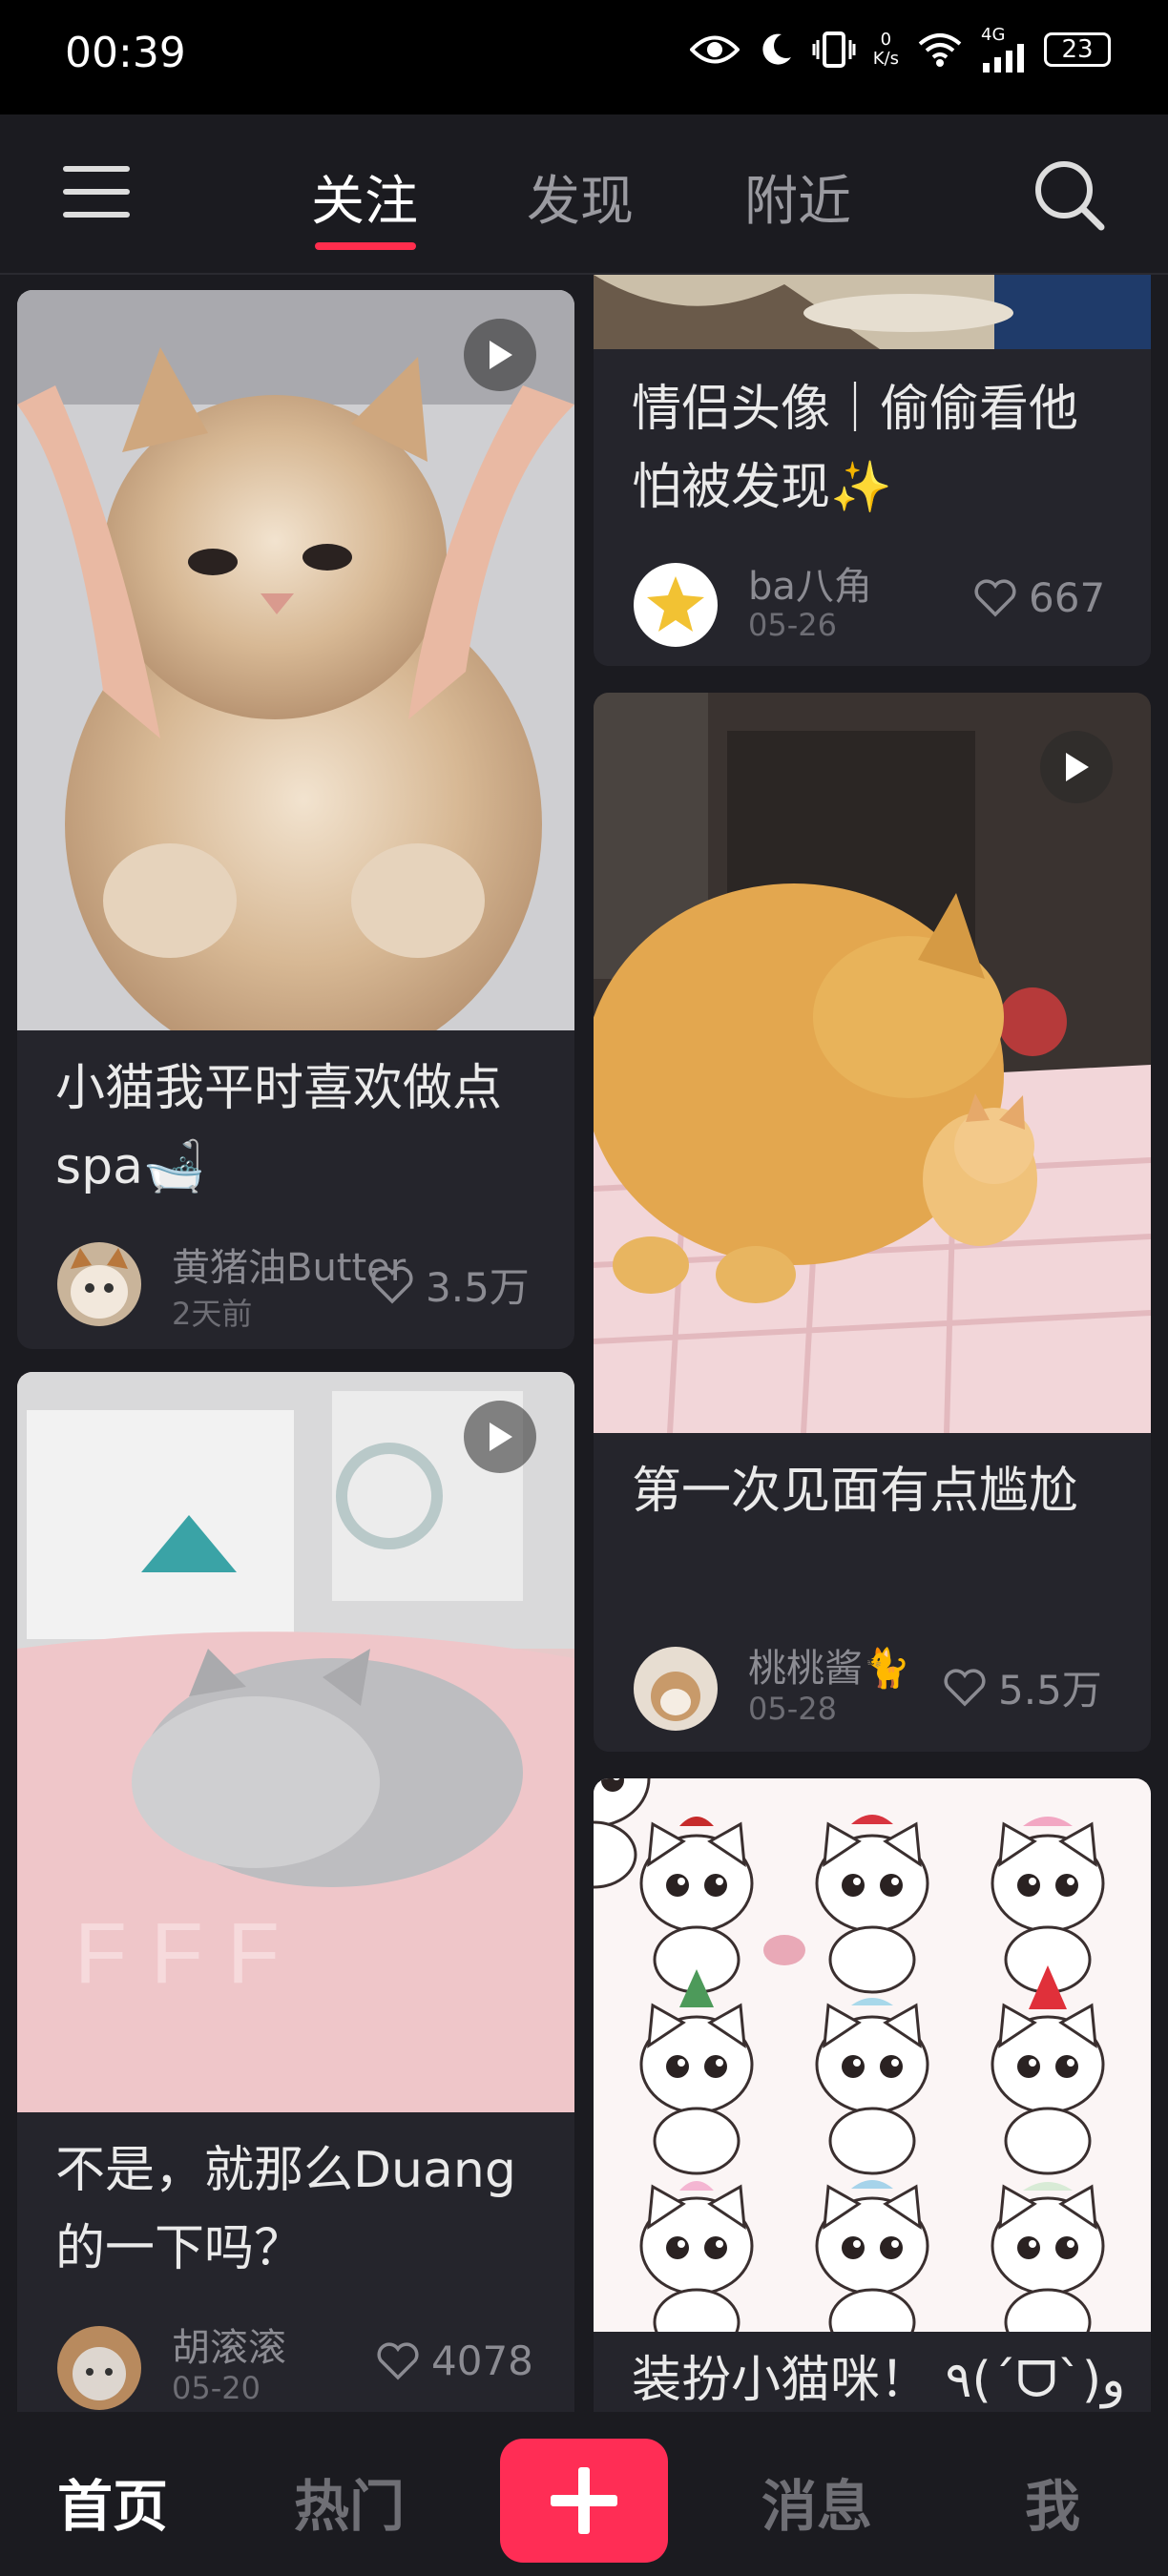 The width and height of the screenshot is (1168, 2576). I want to click on like-count: 5.5万, so click(1050, 1690).